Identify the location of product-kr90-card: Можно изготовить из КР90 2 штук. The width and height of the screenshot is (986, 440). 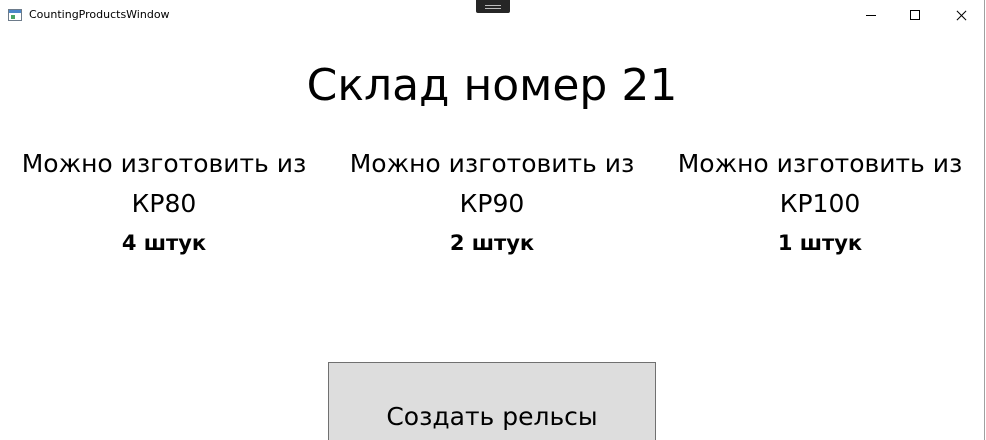
(492, 200).